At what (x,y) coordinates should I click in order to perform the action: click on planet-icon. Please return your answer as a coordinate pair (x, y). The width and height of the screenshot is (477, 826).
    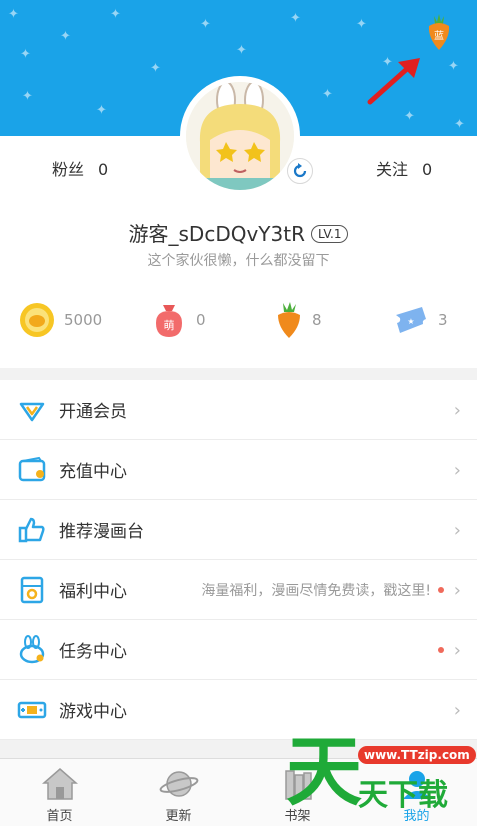
    Looking at the image, I should click on (178, 784).